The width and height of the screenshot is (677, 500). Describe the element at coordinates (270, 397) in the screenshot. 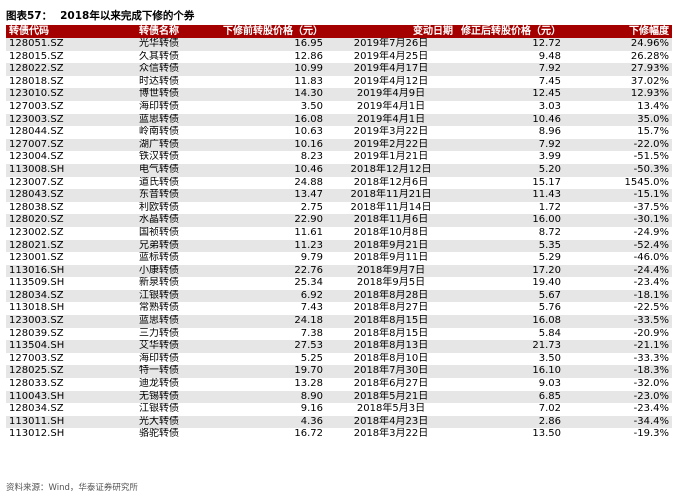

I see `cell-price-before: 8.90` at that location.